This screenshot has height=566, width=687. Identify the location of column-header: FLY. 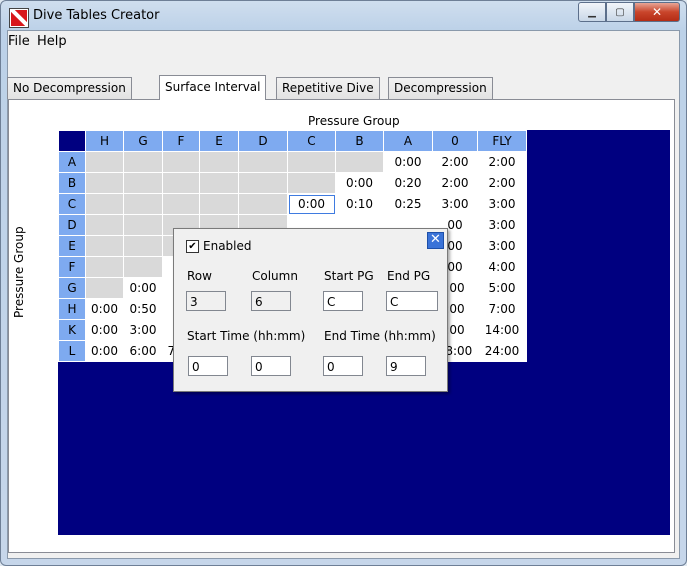
(502, 141).